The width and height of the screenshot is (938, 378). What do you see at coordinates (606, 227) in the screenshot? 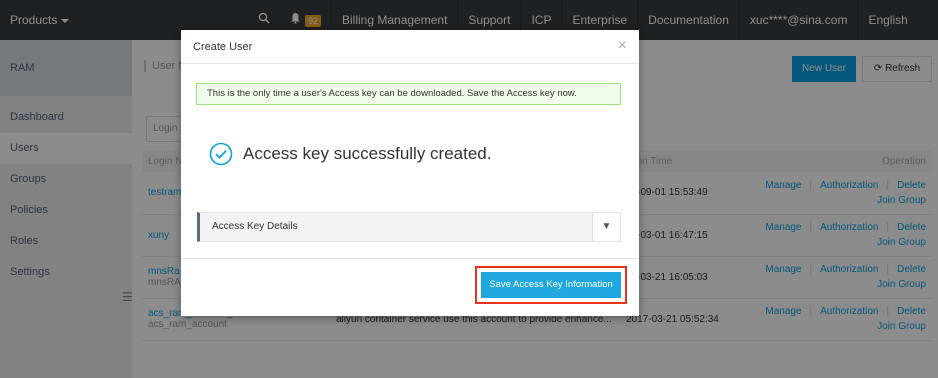
I see `chevron-down-icon: ▼` at bounding box center [606, 227].